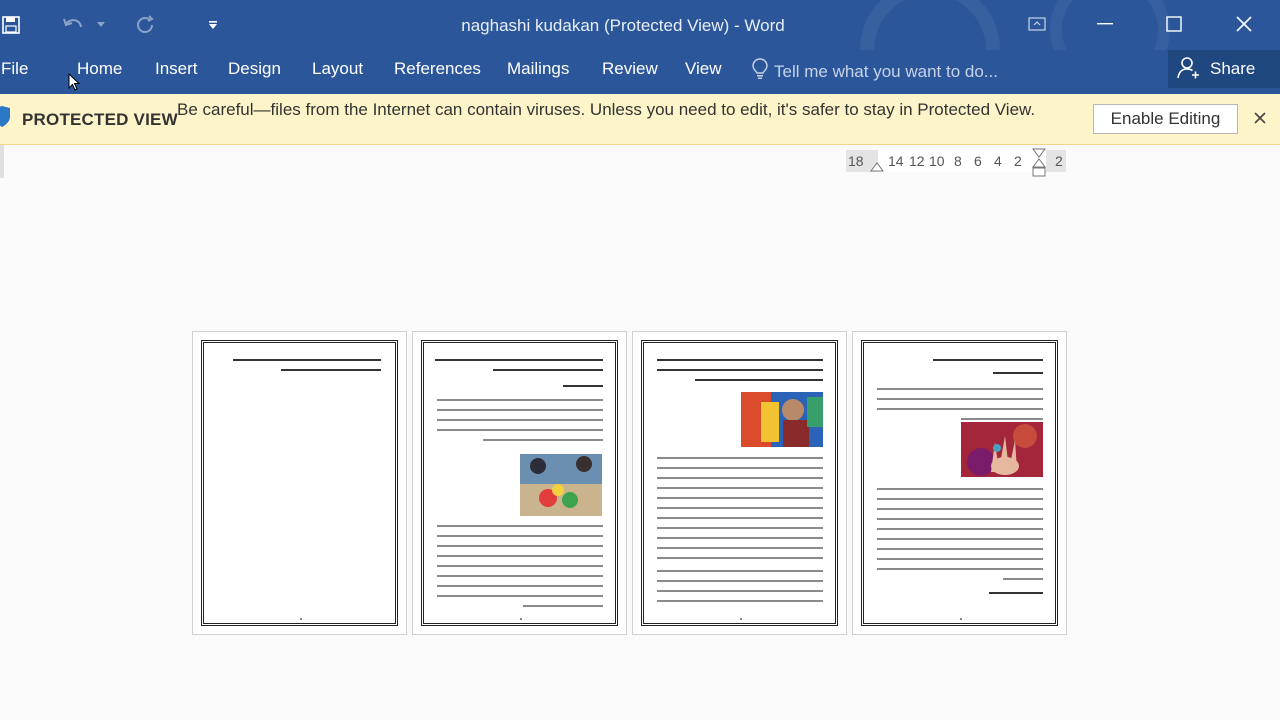 The image size is (1280, 720). I want to click on share-label: Share, so click(1233, 68).